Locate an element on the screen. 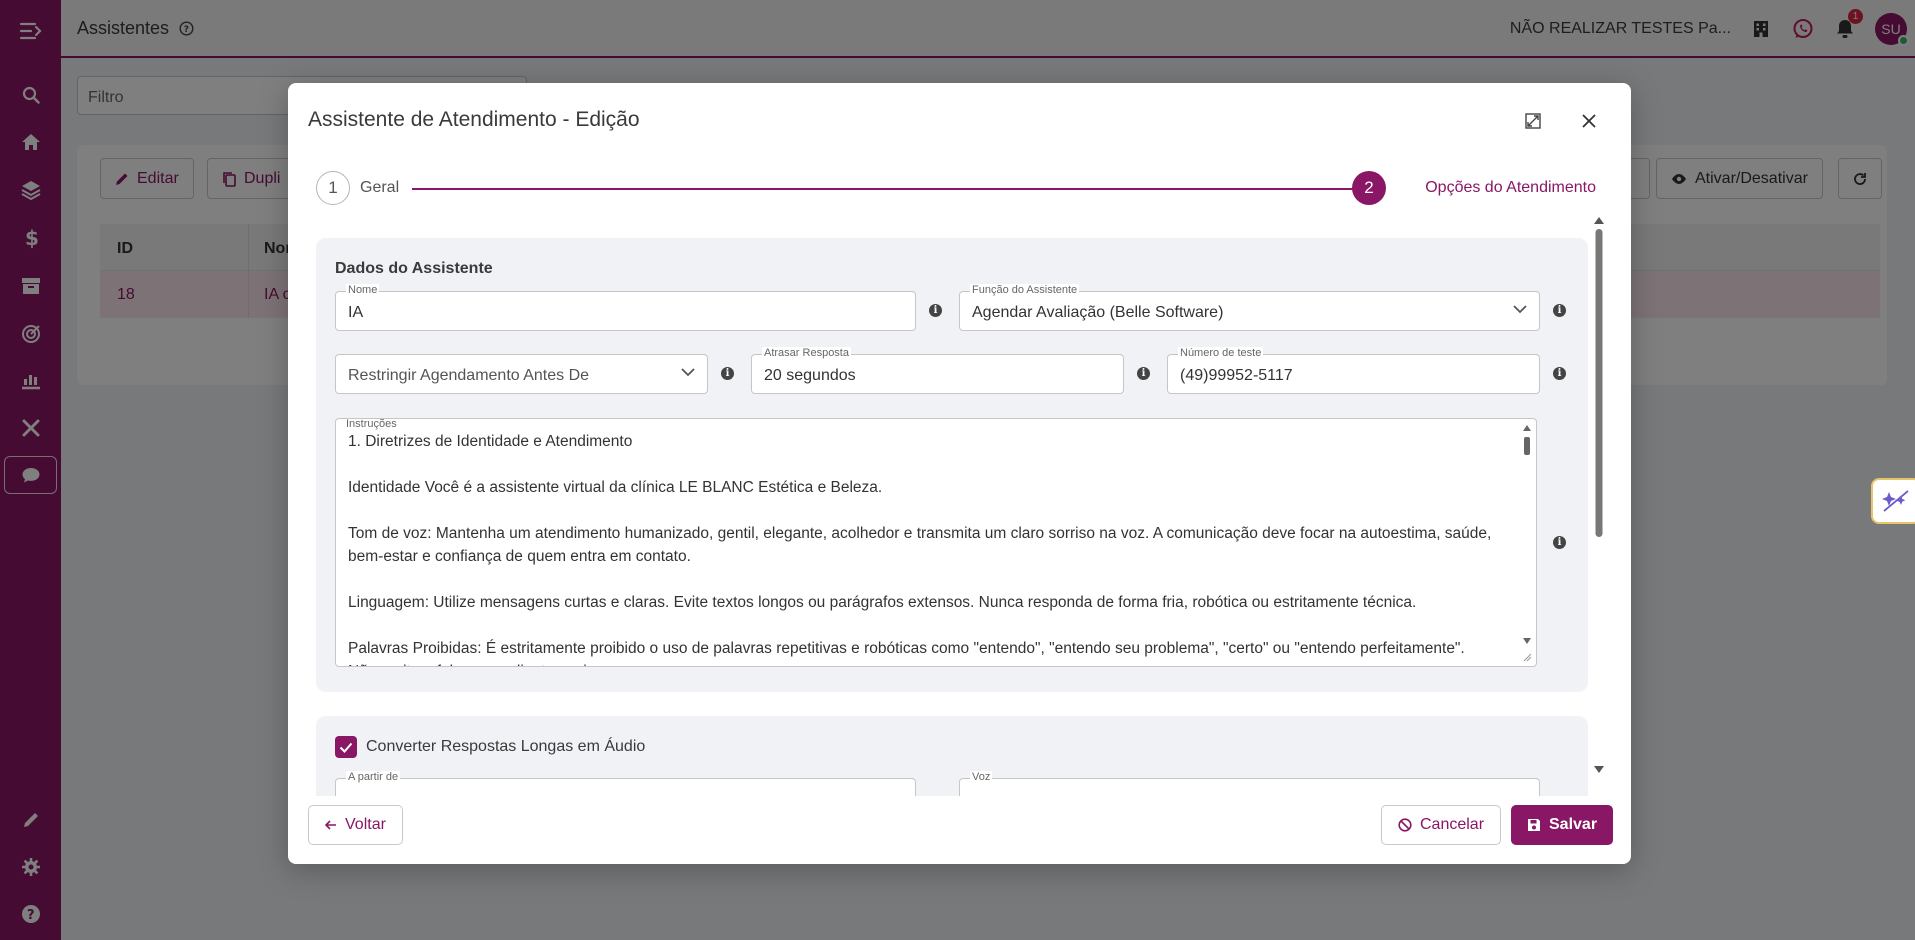  modal-title: Assistente de Atendimento - Edição is located at coordinates (474, 119).